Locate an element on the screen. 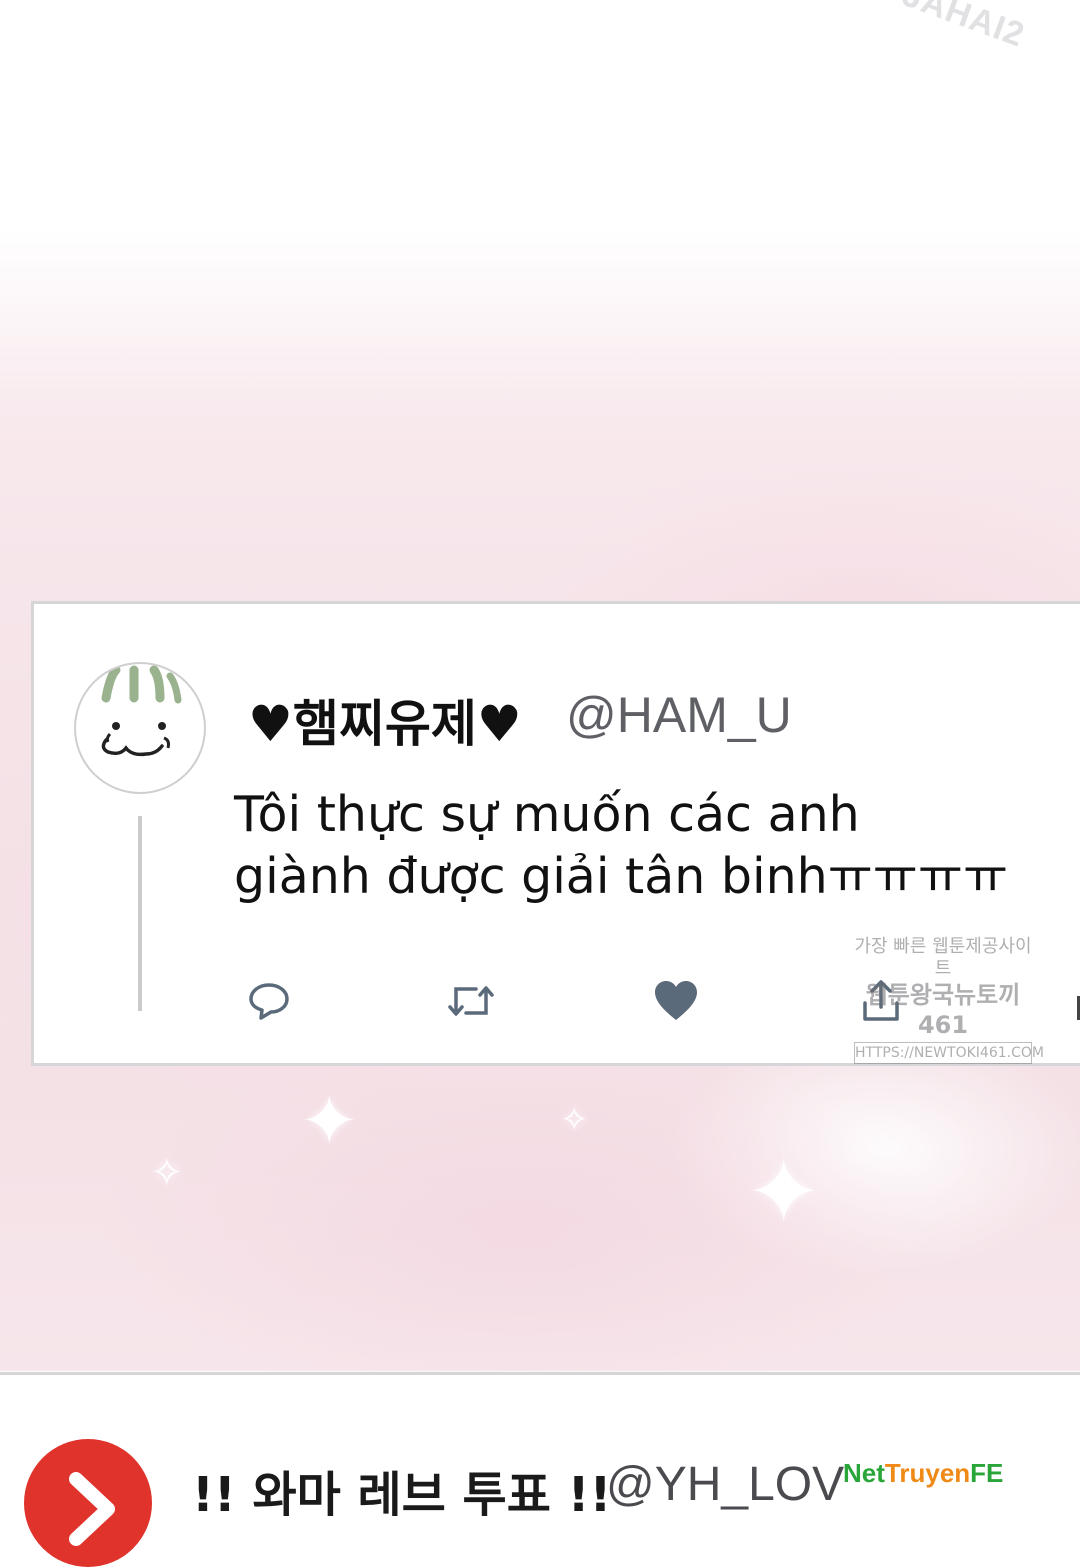 The height and width of the screenshot is (1567, 1080). stamp-url: HTTPS://NEWTOKI461.COM is located at coordinates (949, 1053).